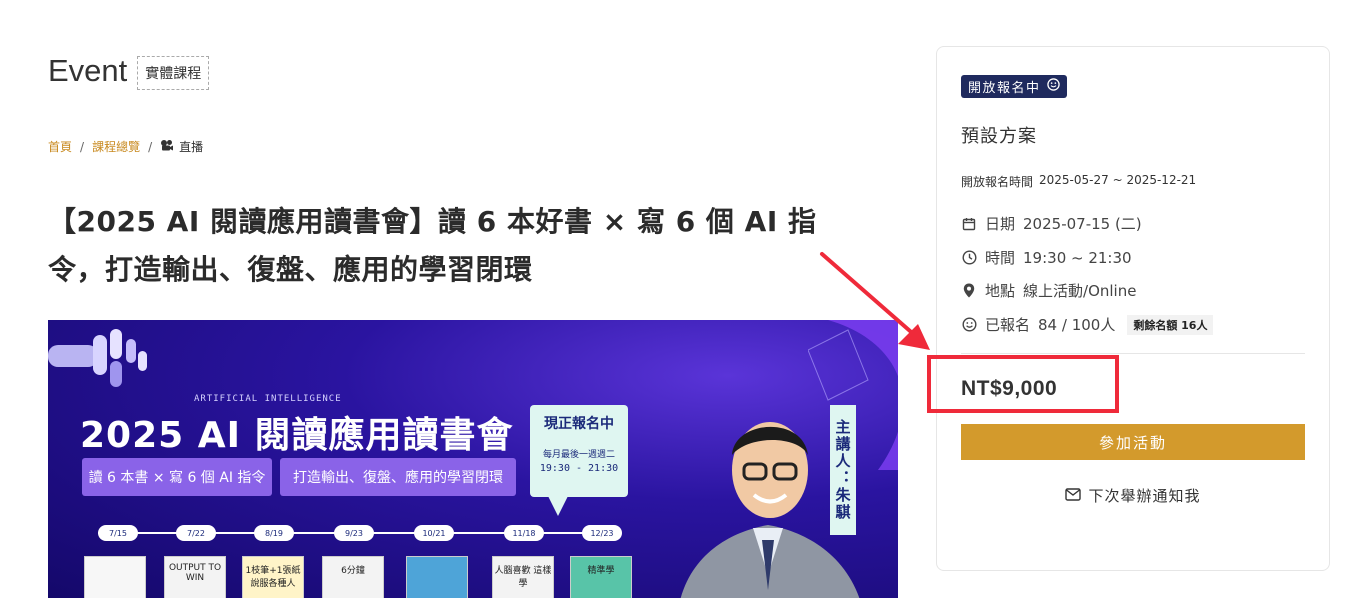 This screenshot has height=598, width=1357. I want to click on divider, so click(1133, 353).